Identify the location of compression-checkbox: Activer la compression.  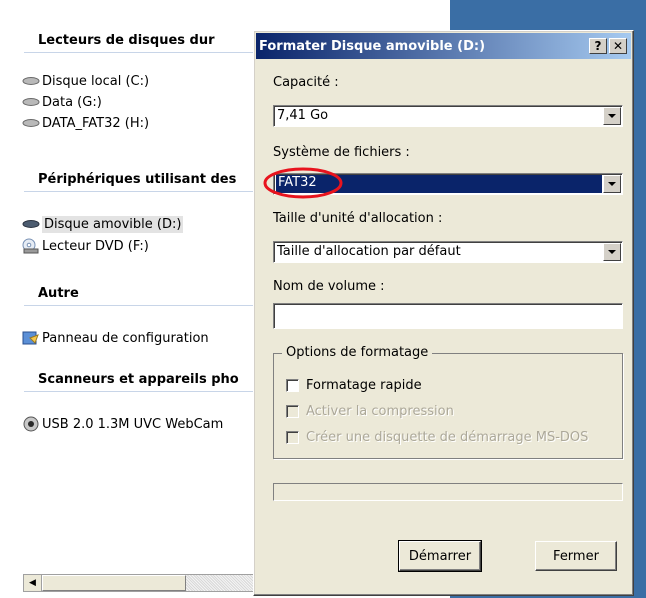
(370, 411).